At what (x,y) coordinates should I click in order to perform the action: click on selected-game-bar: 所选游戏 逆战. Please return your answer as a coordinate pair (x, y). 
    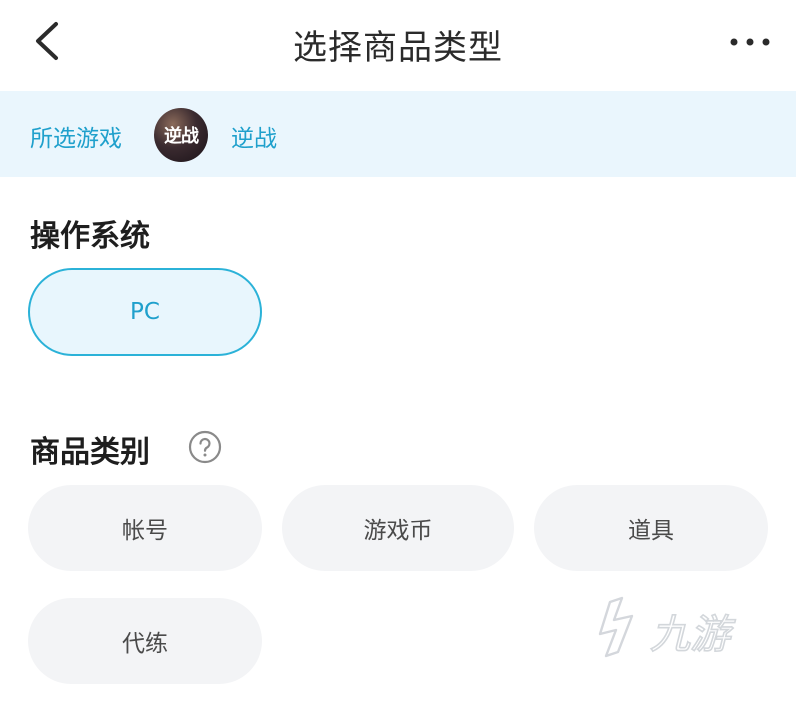
    Looking at the image, I should click on (398, 134).